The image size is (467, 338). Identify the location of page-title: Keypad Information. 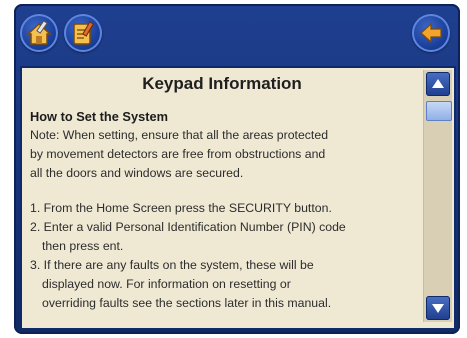
(222, 83).